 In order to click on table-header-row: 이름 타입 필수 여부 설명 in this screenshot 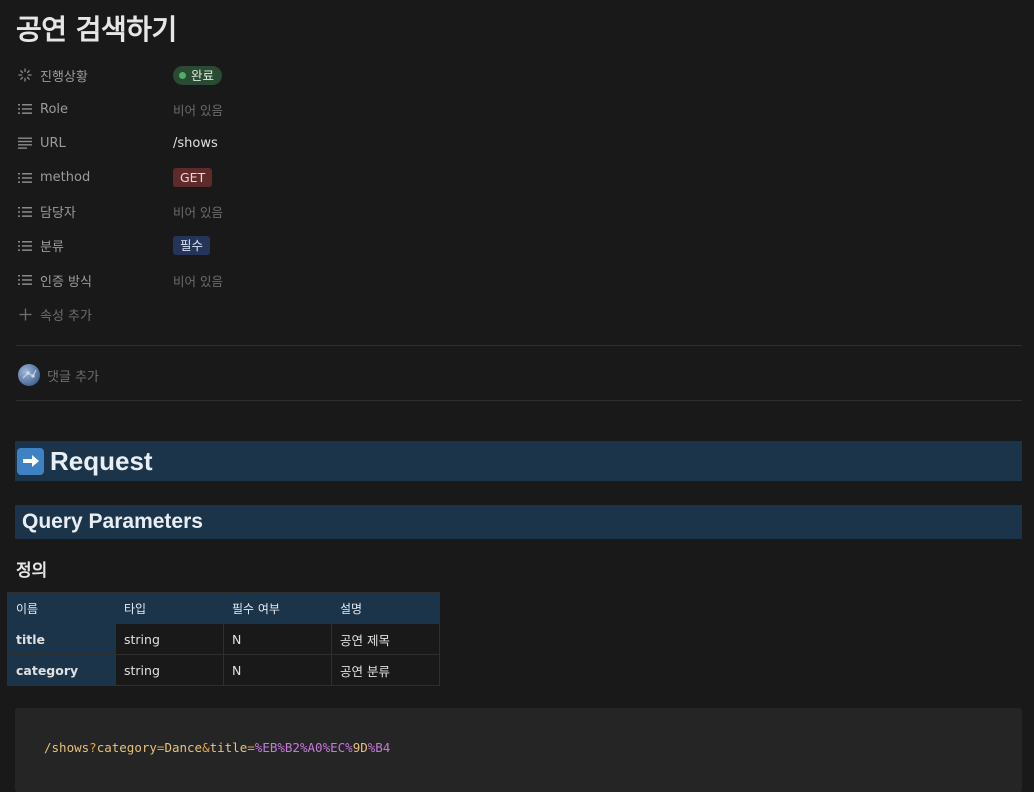, I will do `click(223, 608)`.